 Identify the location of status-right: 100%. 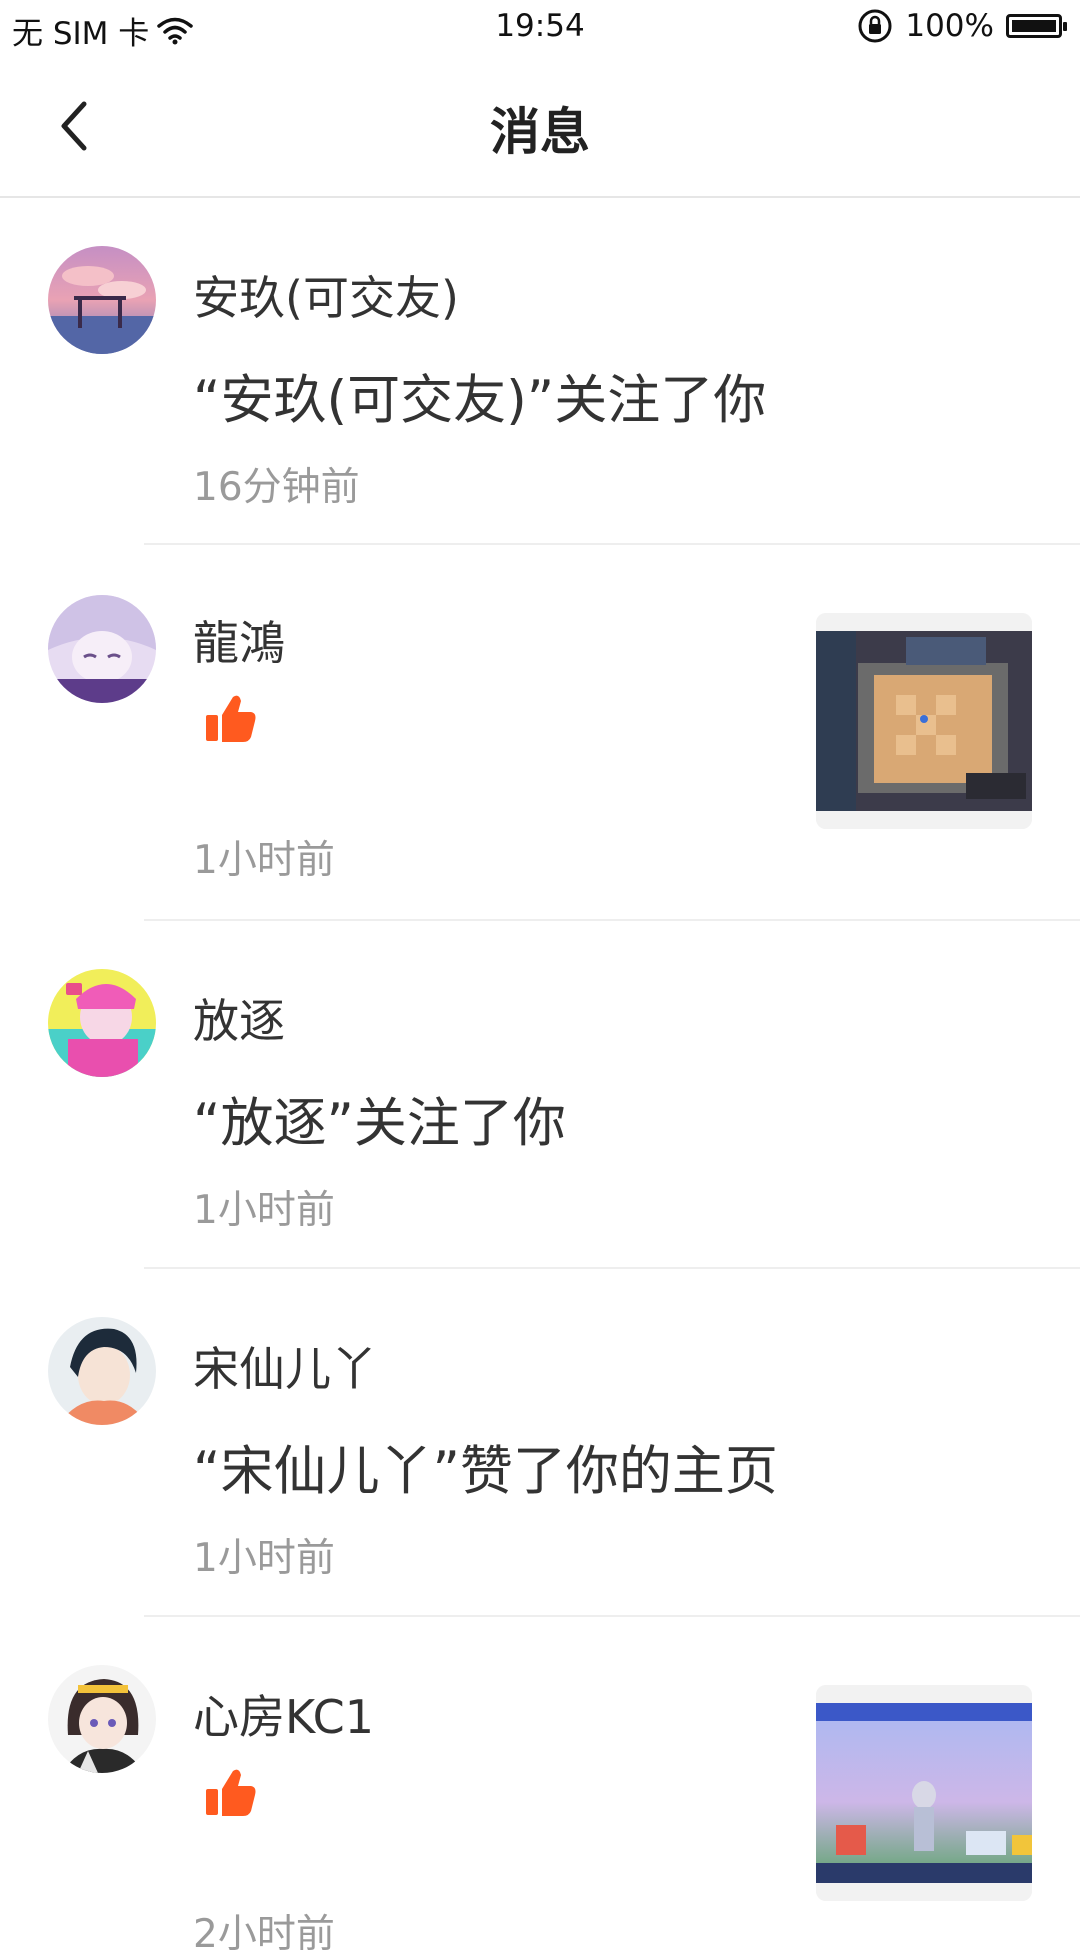
(962, 26).